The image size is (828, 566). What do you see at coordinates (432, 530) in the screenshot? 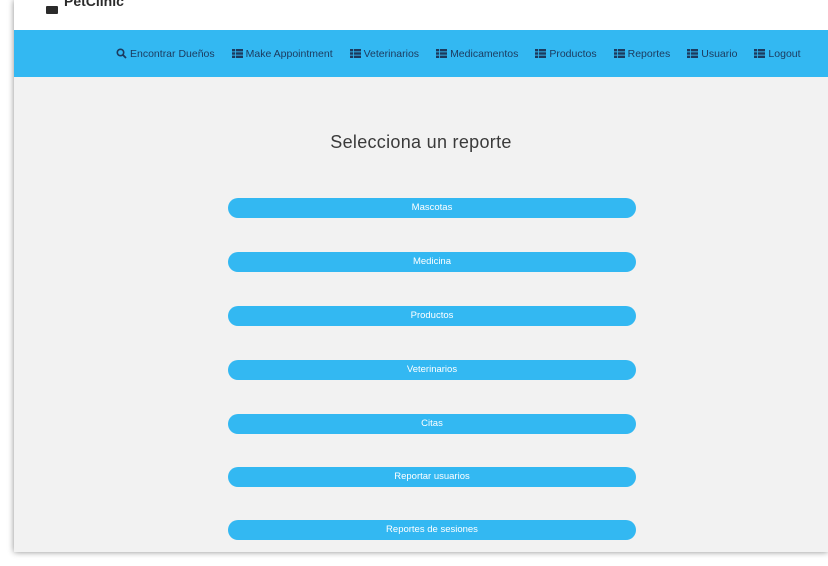
I see `report-button-reportes-sesiones: Reportes de sesiones` at bounding box center [432, 530].